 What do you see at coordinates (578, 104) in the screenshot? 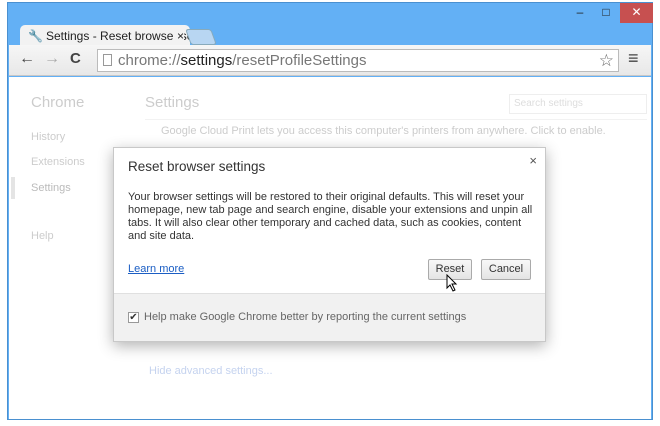
I see `search-input: Search settings` at bounding box center [578, 104].